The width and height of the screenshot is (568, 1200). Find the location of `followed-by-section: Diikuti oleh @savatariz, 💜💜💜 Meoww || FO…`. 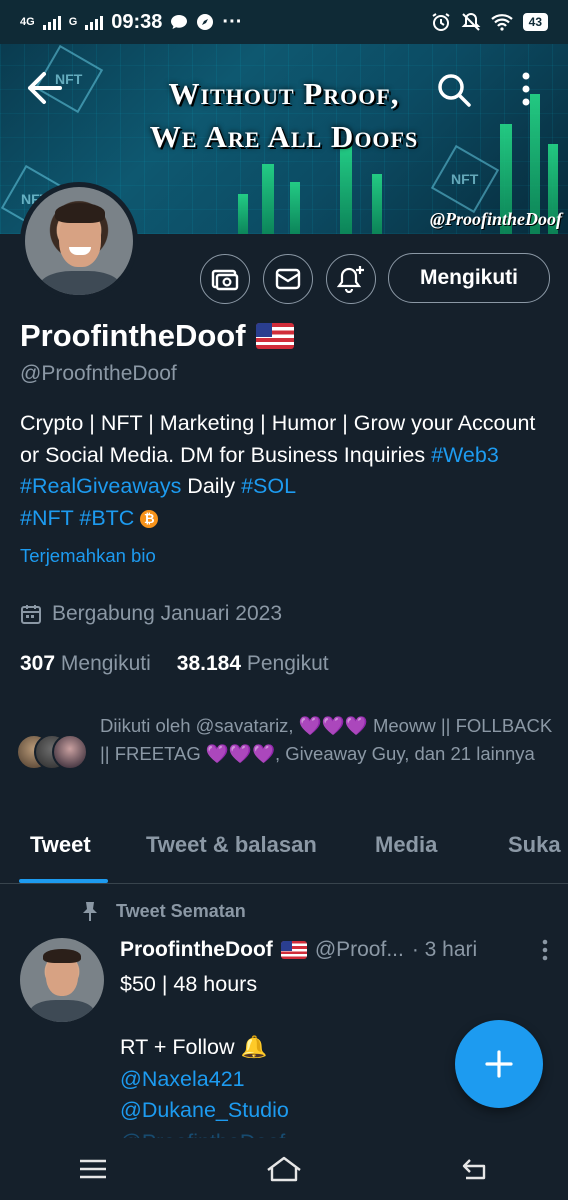

followed-by-section: Diikuti oleh @savatariz, 💜💜💜 Meoww || FO… is located at coordinates (286, 743).